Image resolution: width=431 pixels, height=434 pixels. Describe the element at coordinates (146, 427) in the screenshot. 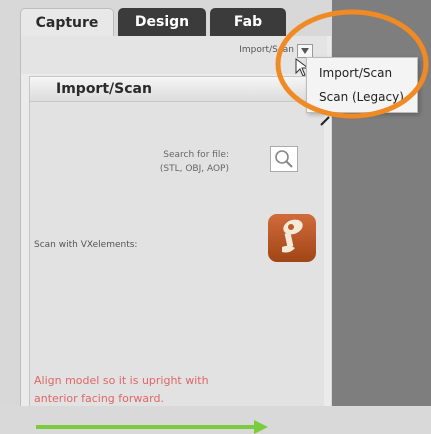

I see `green-arrow-icon` at that location.